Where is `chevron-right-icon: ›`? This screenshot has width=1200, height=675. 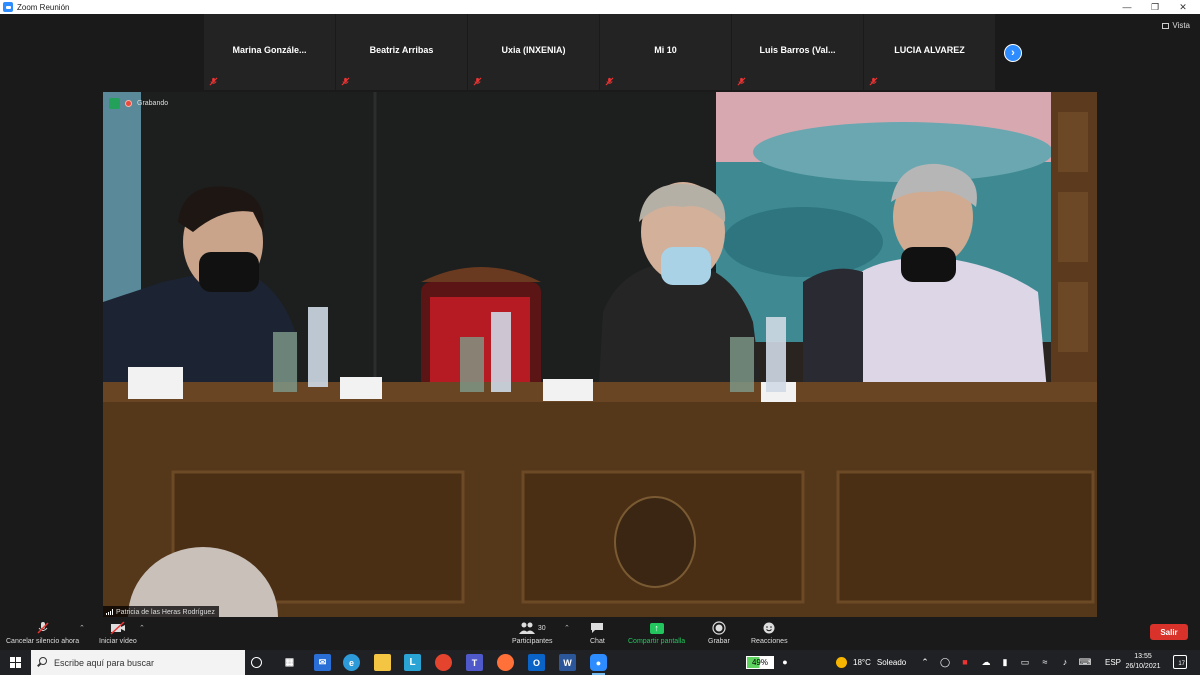
chevron-right-icon: › is located at coordinates (1013, 53).